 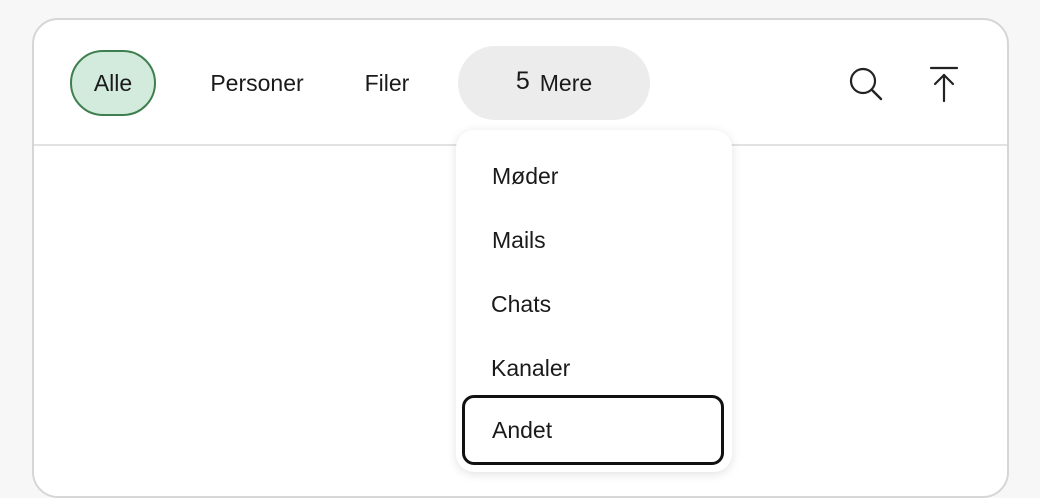 I want to click on tab-all-label: Alle, so click(x=113, y=82).